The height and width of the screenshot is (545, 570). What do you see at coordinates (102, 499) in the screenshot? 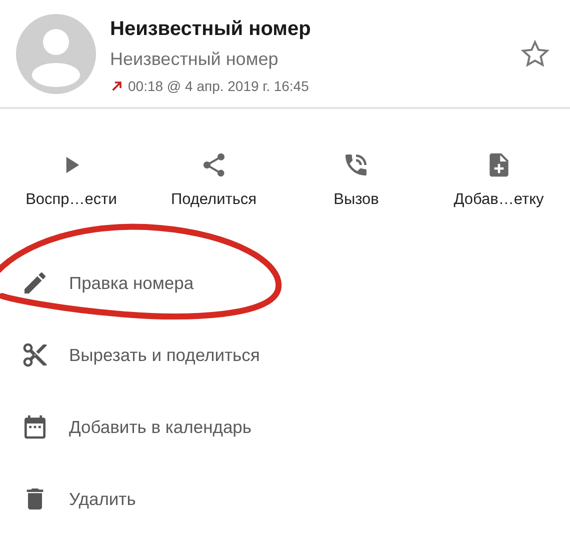
I see `menu-item: Удалить` at bounding box center [102, 499].